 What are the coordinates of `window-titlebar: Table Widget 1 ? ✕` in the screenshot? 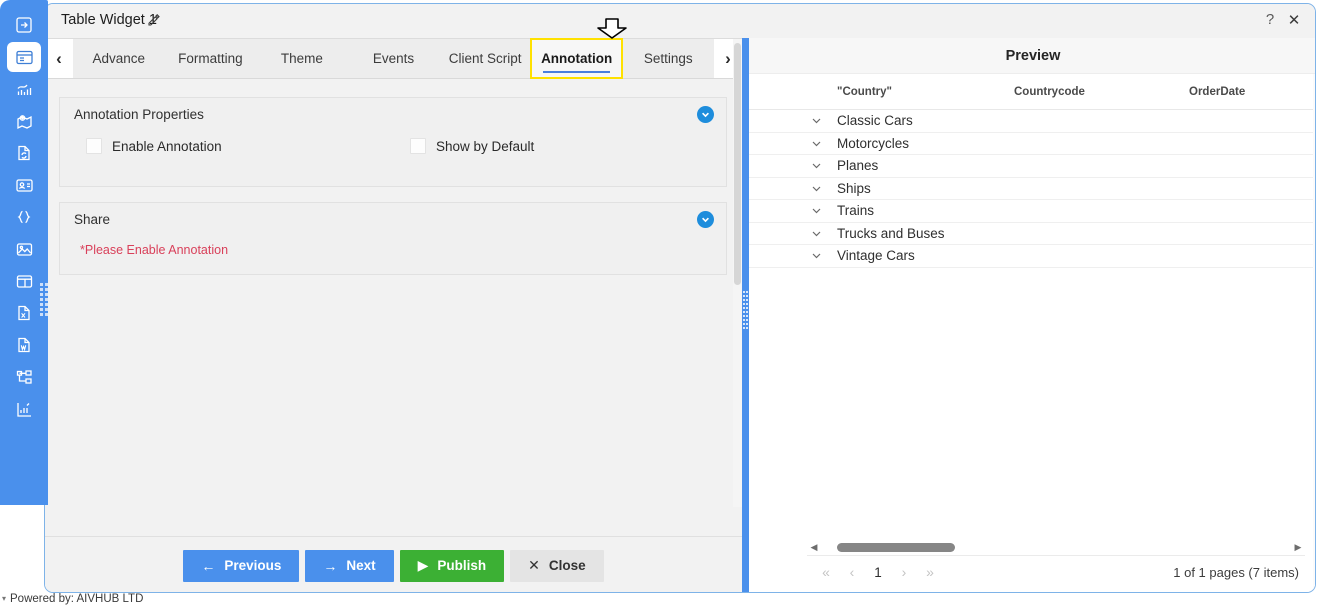 It's located at (680, 21).